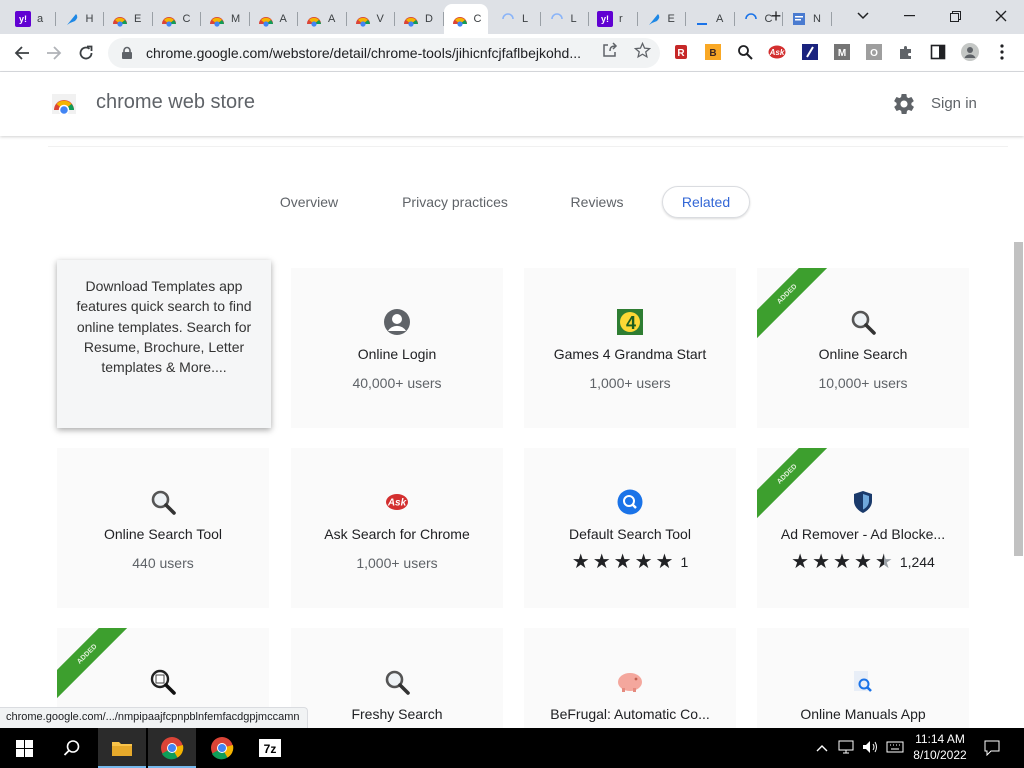  Describe the element at coordinates (863, 348) in the screenshot. I see `related-extension-card: ADDED Online Search 10,000+ users` at that location.